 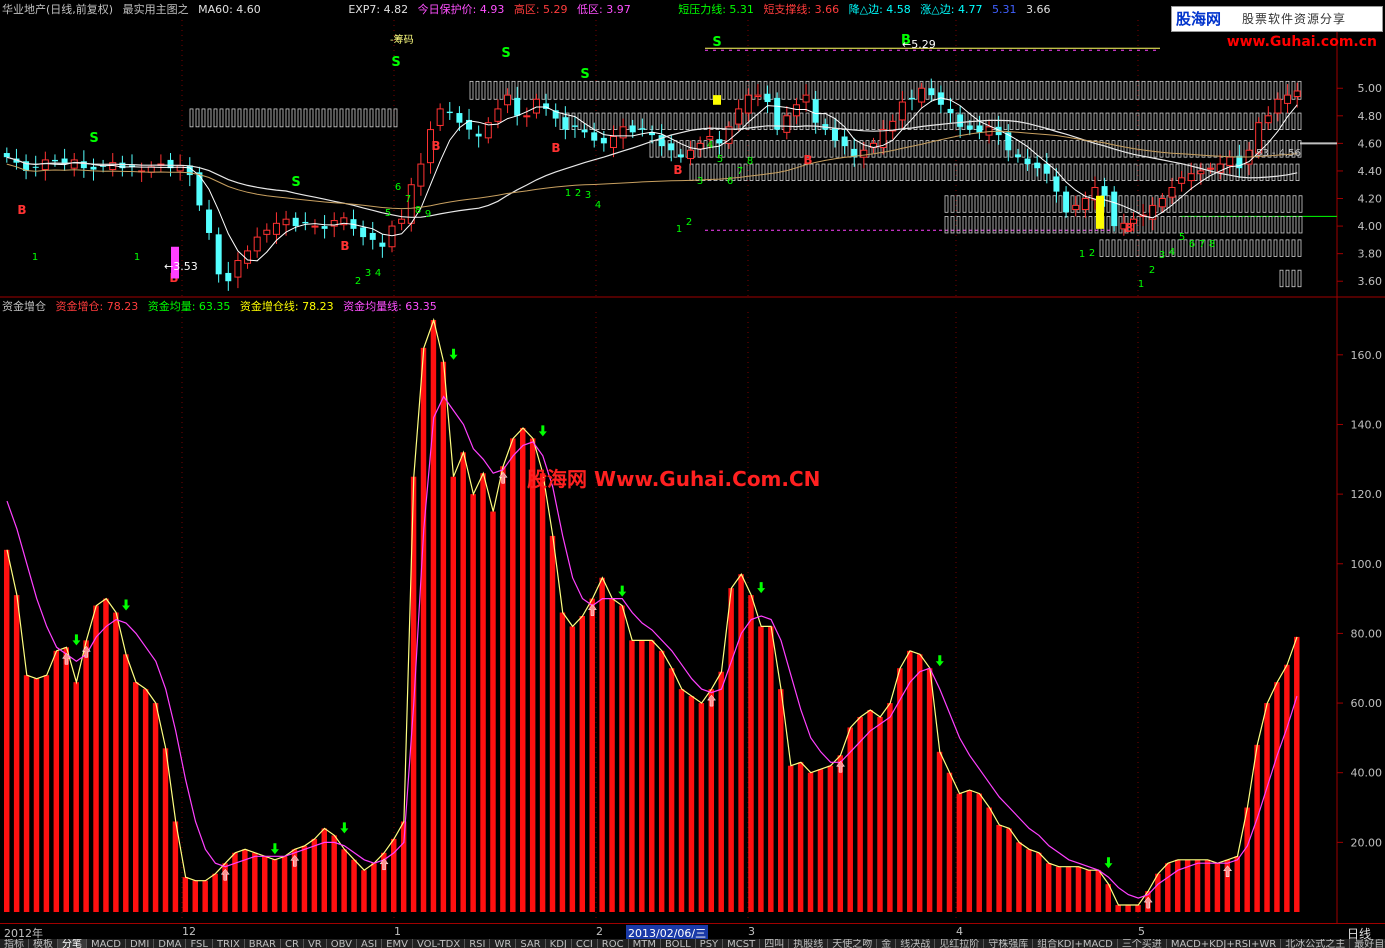 What do you see at coordinates (692, 932) in the screenshot?
I see `time-axis: 2012年 12 1 2 2013/02/06/三 3 4 5` at bounding box center [692, 932].